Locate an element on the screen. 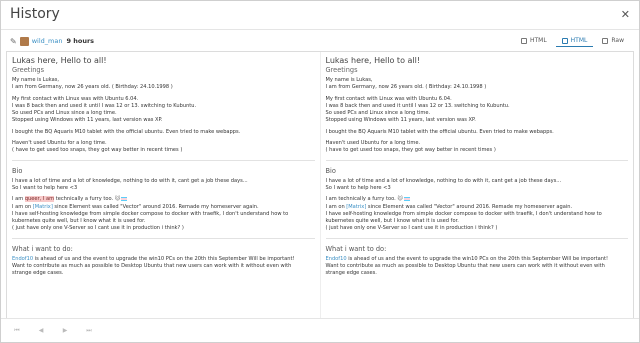  time-ago: 9 hours is located at coordinates (80, 41).